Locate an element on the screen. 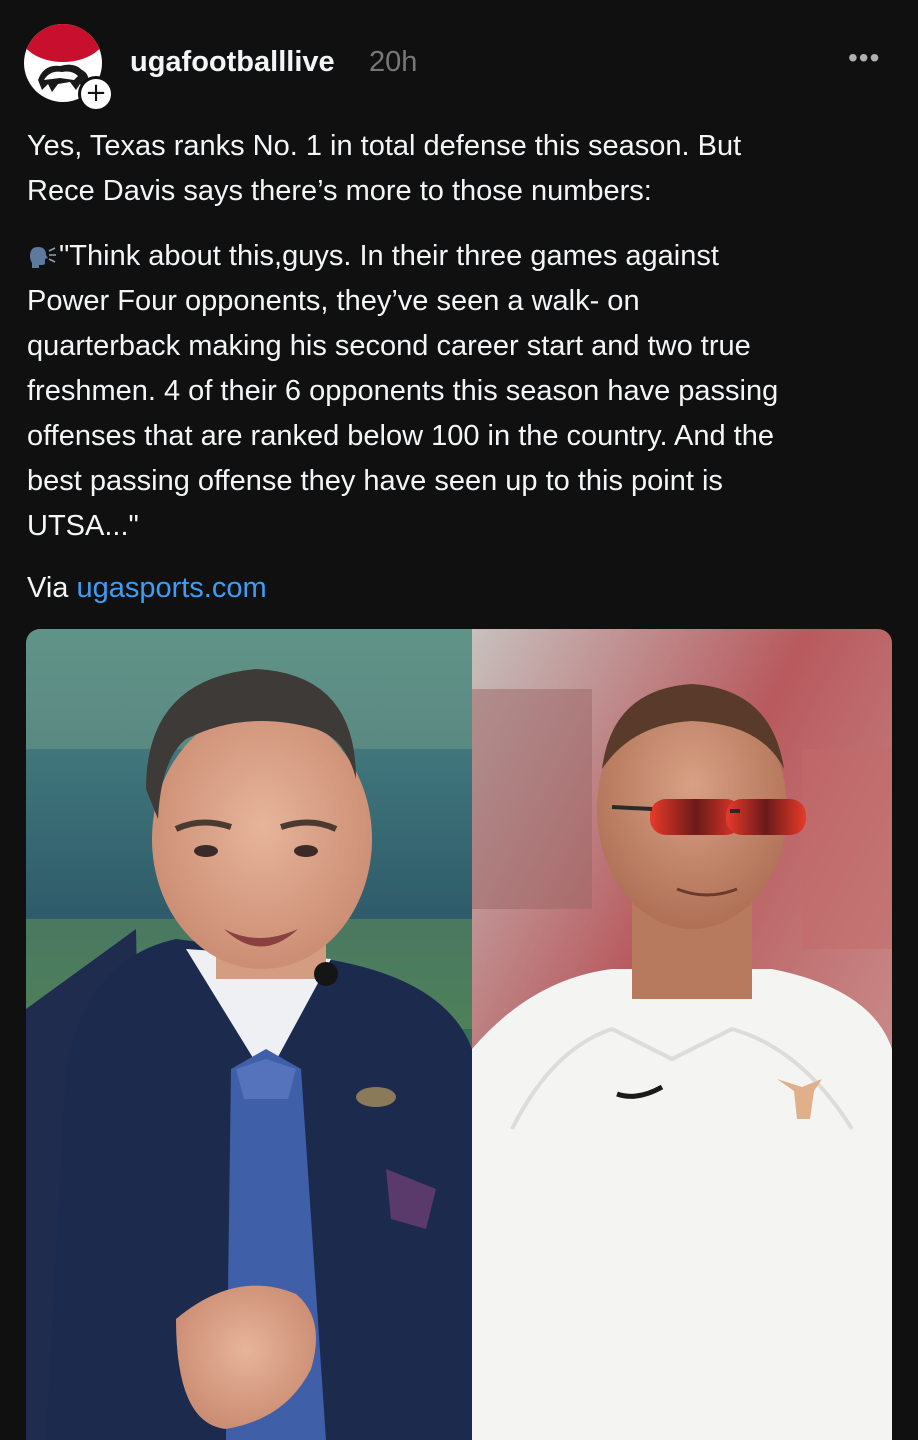 The image size is (918, 1440). source-link: ugasports.com is located at coordinates (171, 588).